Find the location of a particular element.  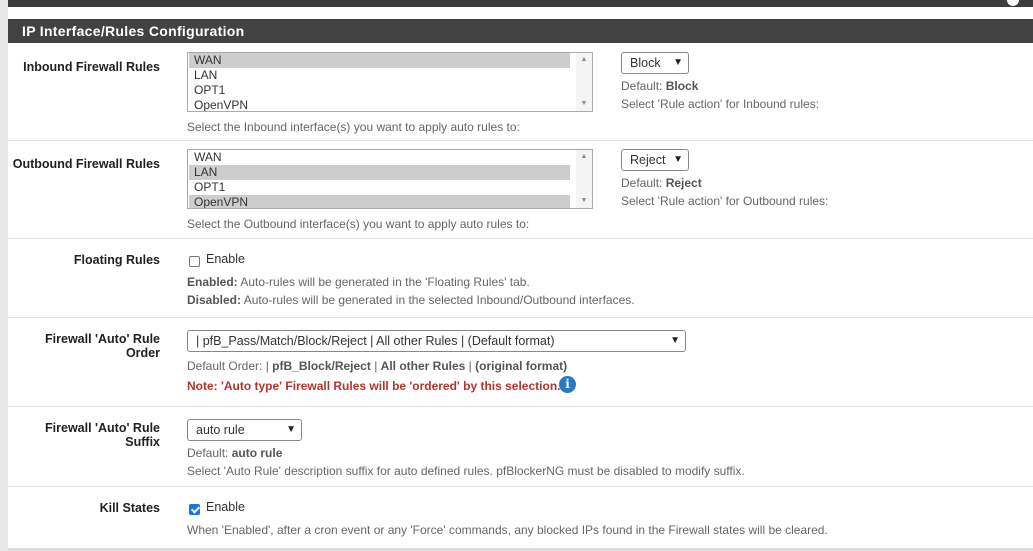

inbound-rule-action-select: Block ▼ is located at coordinates (655, 63).